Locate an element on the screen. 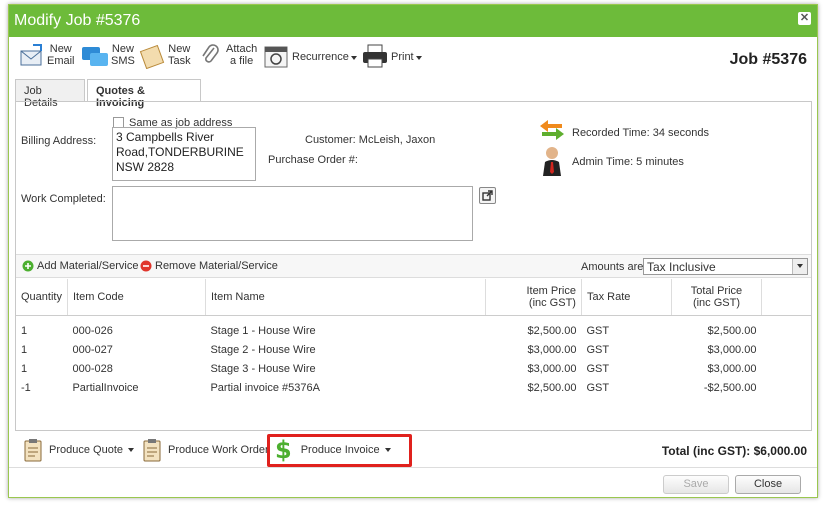 The image size is (825, 506). recurrence-calendar-icon is located at coordinates (276, 57).